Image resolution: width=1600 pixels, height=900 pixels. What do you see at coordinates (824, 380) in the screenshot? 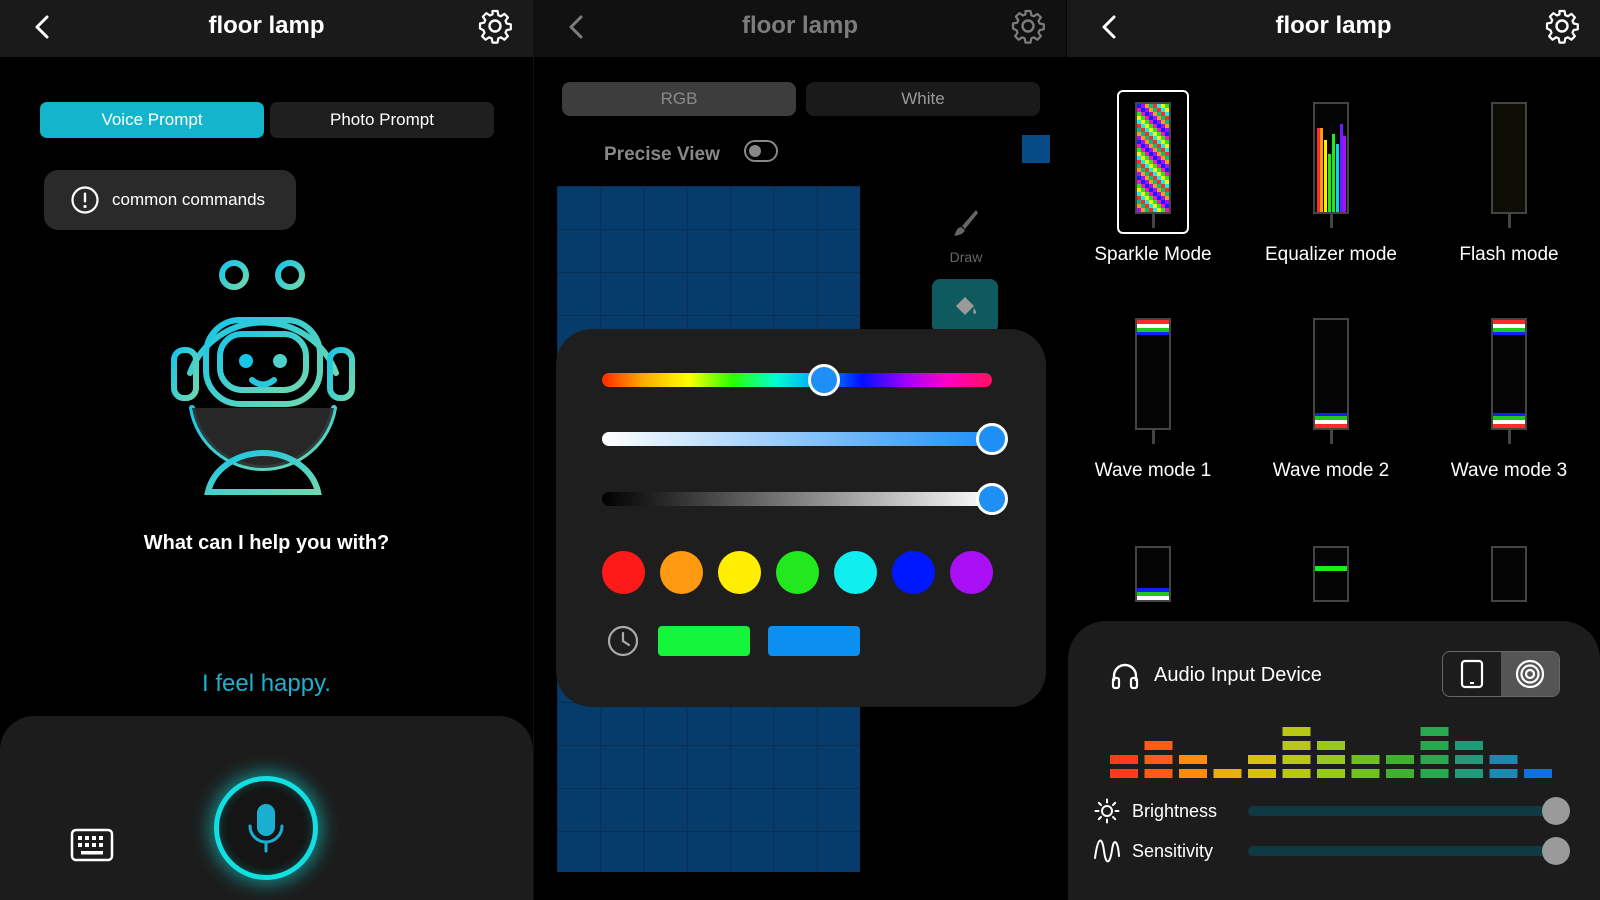
I see `hue-slider-knob` at bounding box center [824, 380].